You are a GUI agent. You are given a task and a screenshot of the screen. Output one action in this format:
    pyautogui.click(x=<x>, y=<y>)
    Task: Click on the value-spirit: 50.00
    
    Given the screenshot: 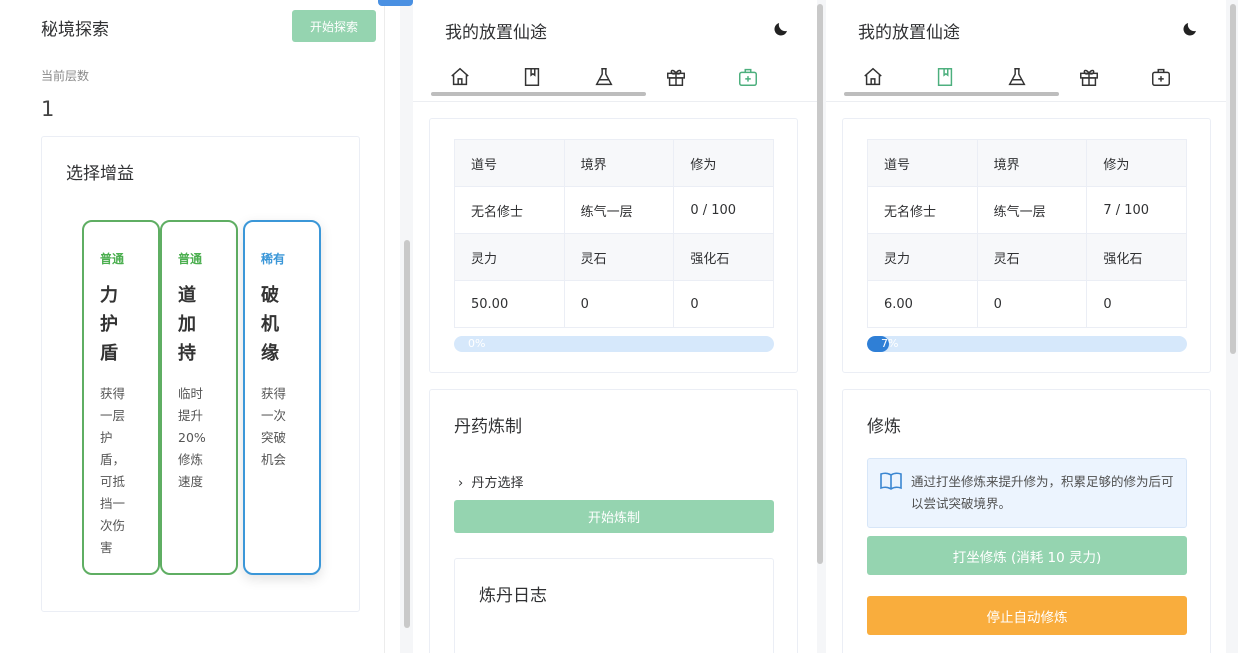 What is the action you would take?
    pyautogui.click(x=509, y=304)
    